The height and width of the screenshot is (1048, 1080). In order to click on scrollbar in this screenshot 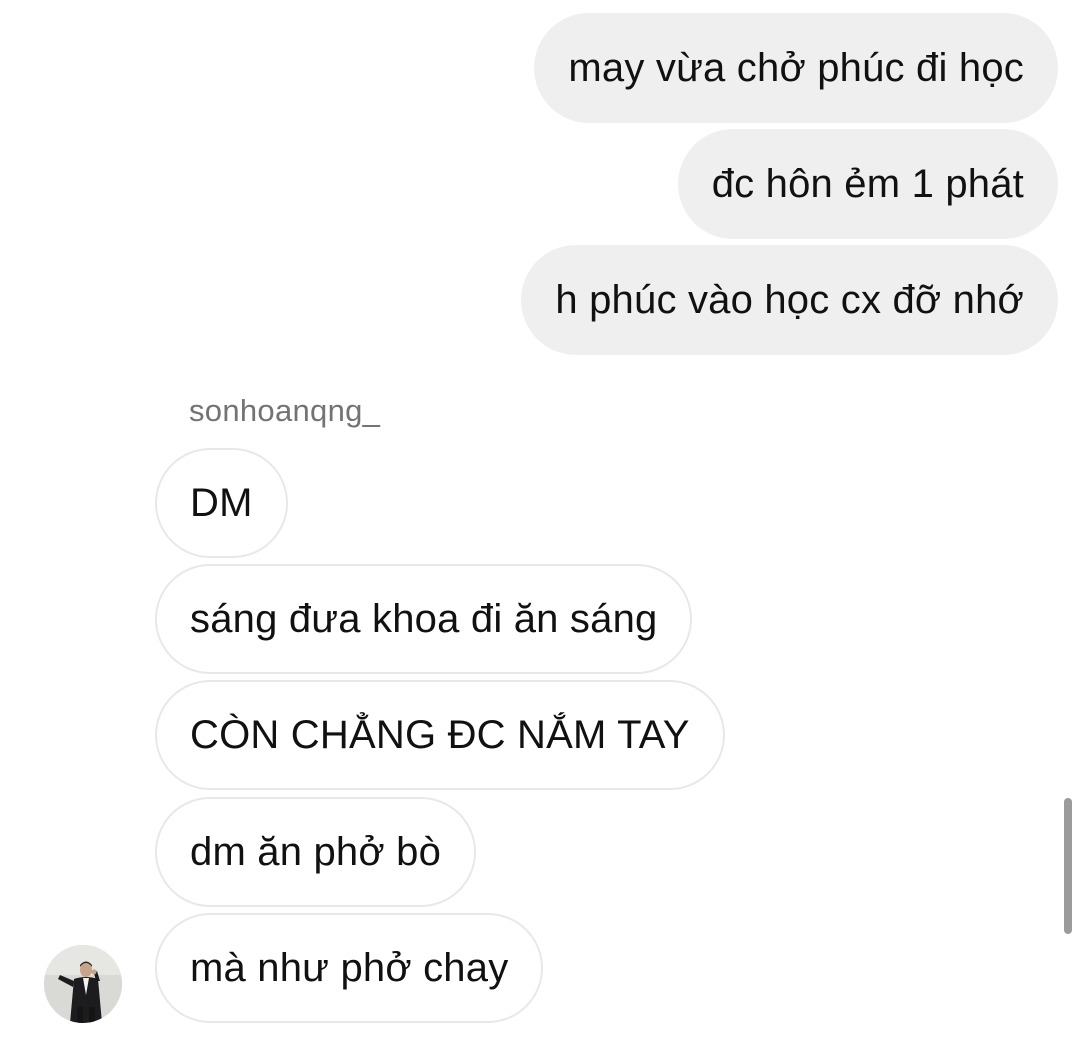, I will do `click(1068, 866)`.